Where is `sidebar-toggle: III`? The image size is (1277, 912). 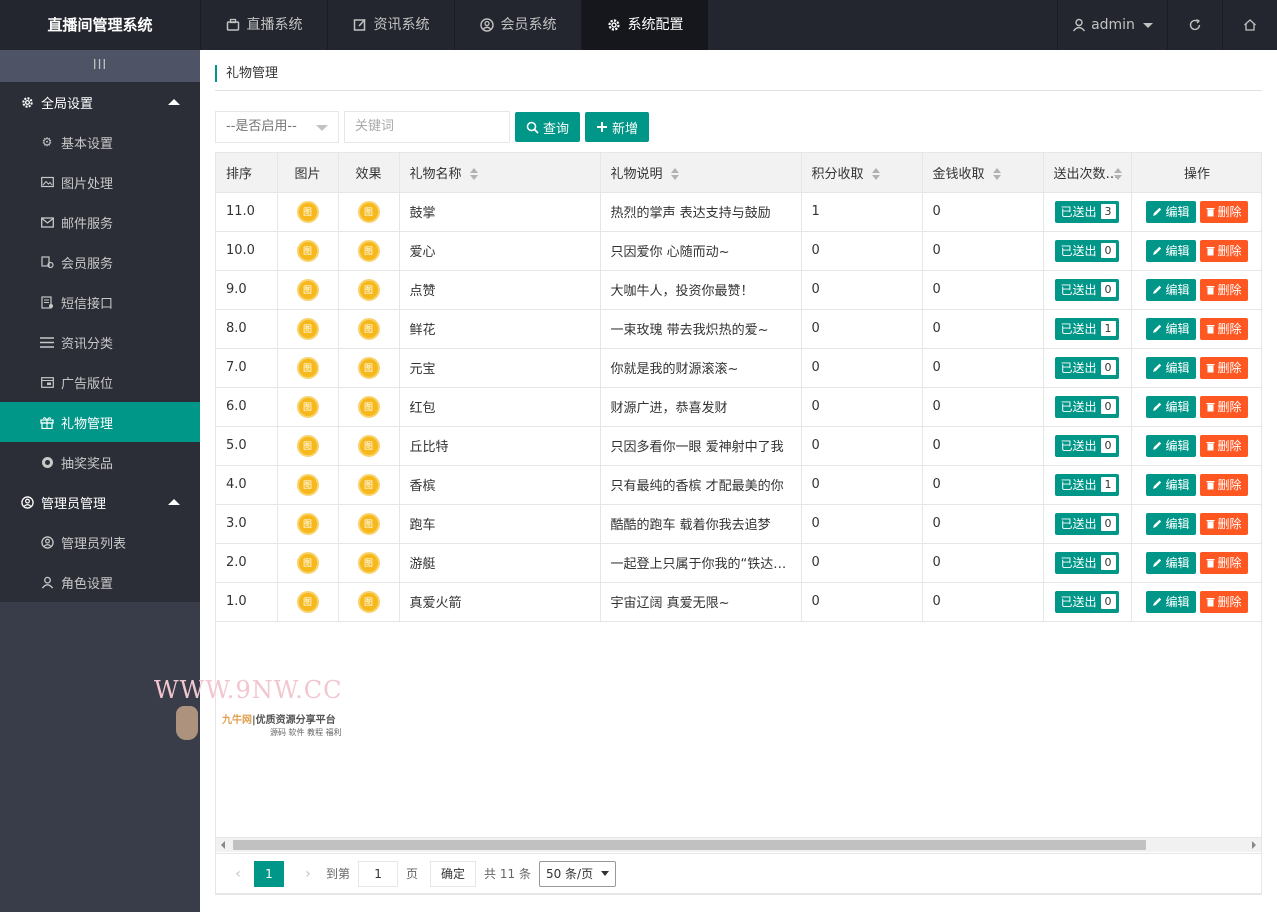 sidebar-toggle: III is located at coordinates (100, 66).